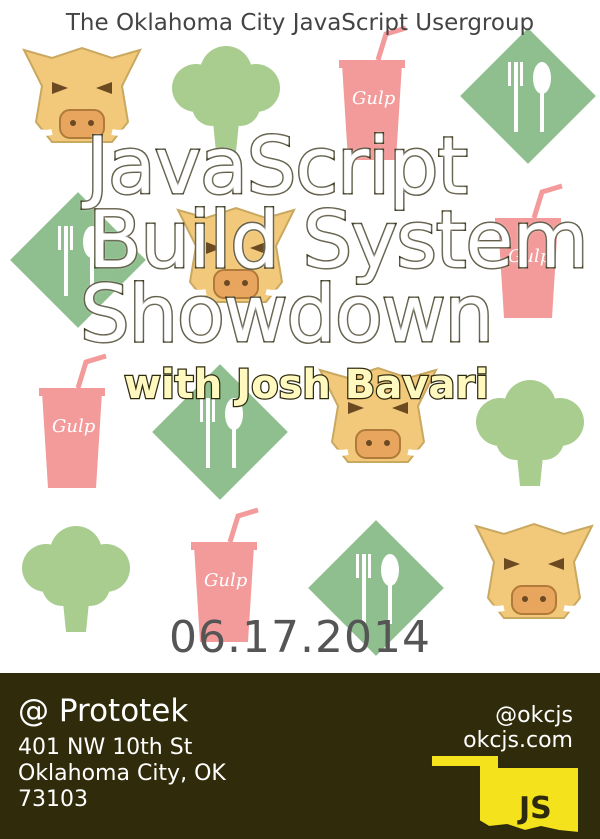  I want to click on website-link: okcjs.com, so click(518, 740).